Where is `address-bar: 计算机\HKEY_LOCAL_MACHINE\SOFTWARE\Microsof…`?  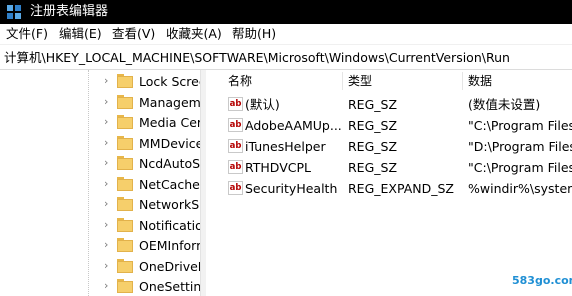
address-bar: 计算机\HKEY_LOCAL_MACHINE\SOFTWARE\Microsof… is located at coordinates (286, 57).